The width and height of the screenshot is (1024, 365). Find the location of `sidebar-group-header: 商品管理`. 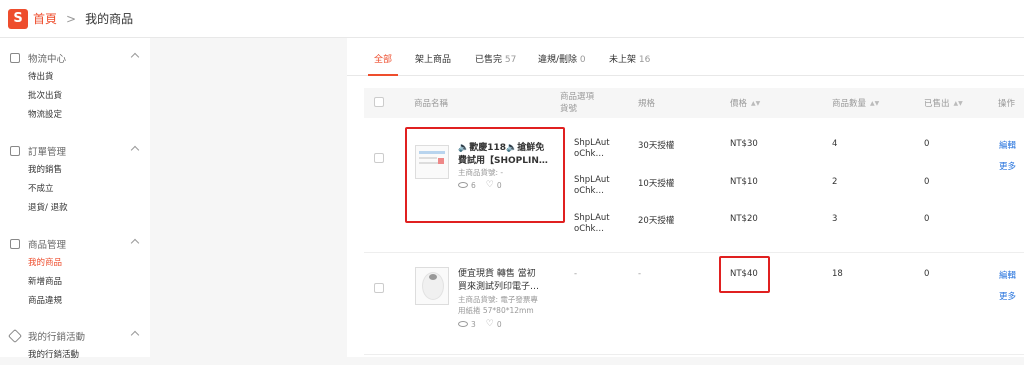

sidebar-group-header: 商品管理 is located at coordinates (75, 244).